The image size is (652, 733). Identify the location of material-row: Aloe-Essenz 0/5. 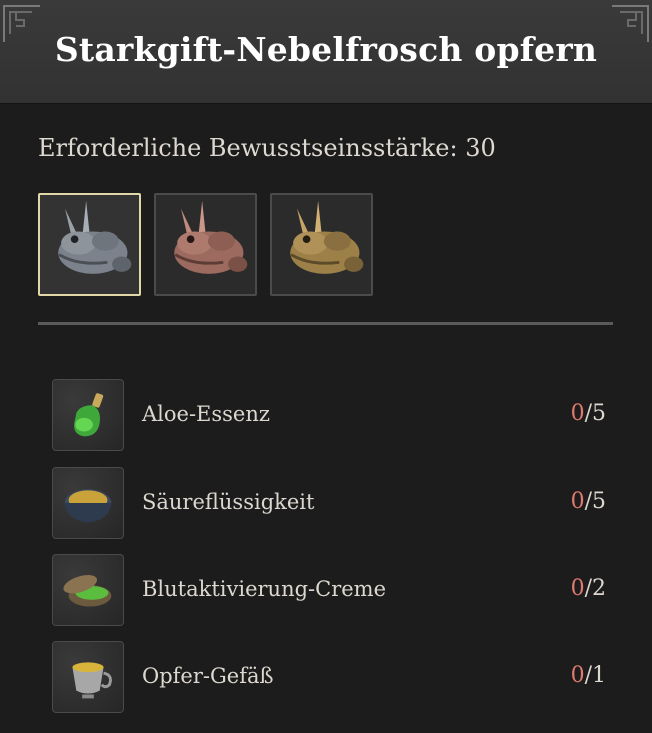
(332, 415).